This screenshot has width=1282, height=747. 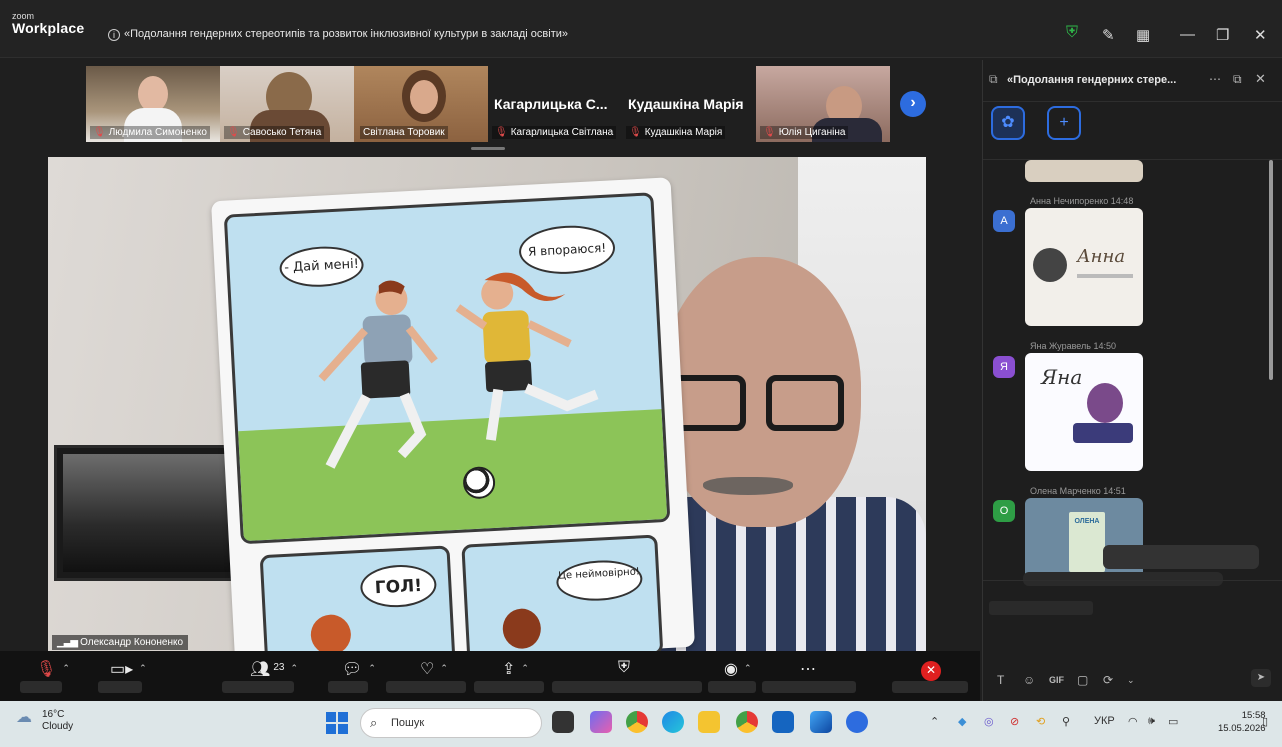 What do you see at coordinates (114, 35) in the screenshot?
I see `info-icon: i` at bounding box center [114, 35].